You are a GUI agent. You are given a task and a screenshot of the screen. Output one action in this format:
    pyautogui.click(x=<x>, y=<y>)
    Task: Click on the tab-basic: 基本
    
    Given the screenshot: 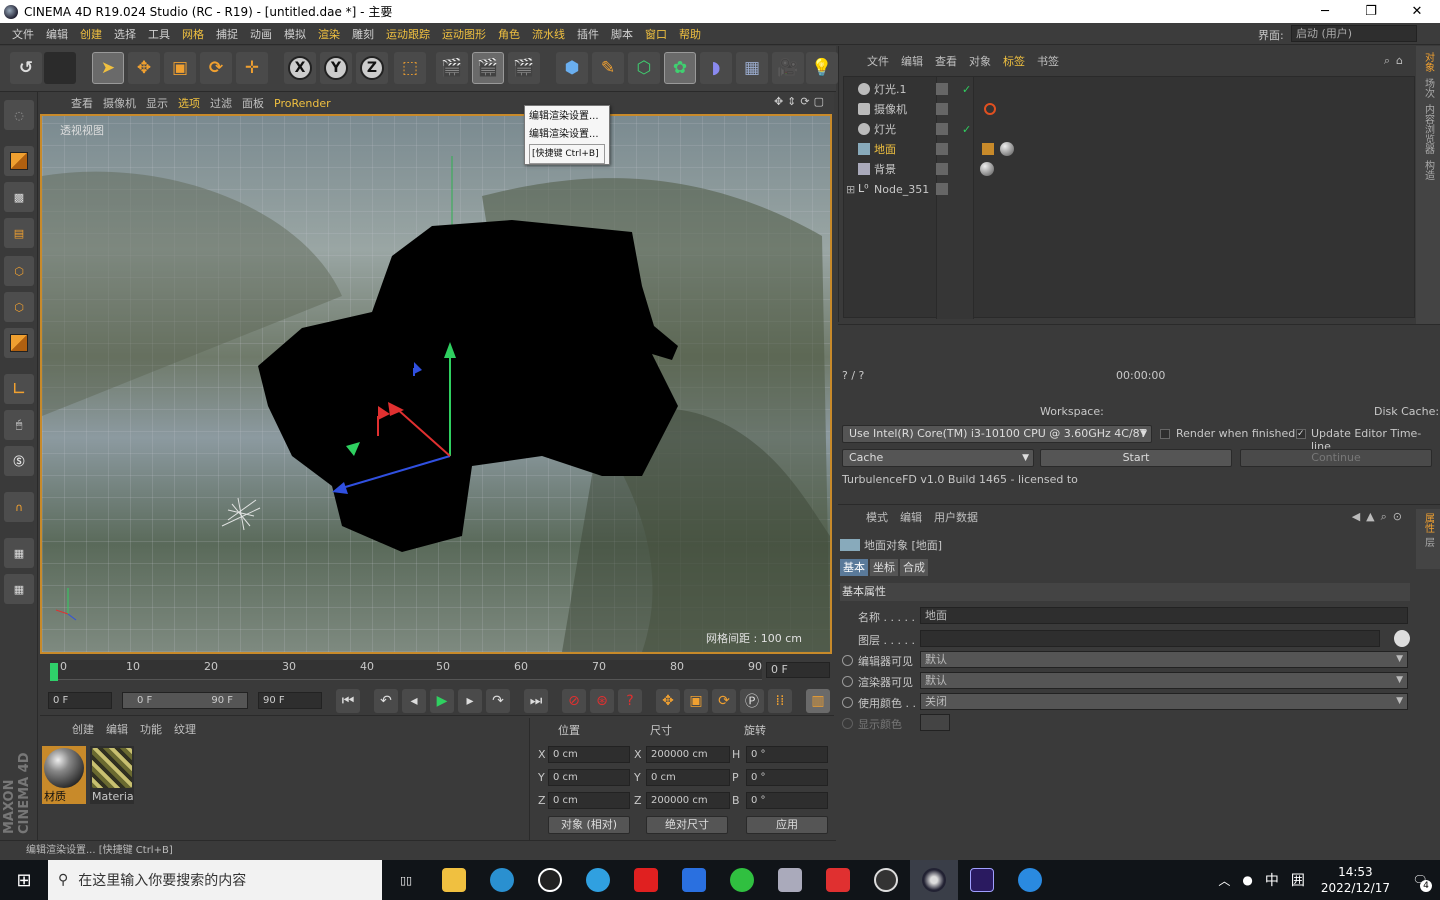 What is the action you would take?
    pyautogui.click(x=854, y=567)
    